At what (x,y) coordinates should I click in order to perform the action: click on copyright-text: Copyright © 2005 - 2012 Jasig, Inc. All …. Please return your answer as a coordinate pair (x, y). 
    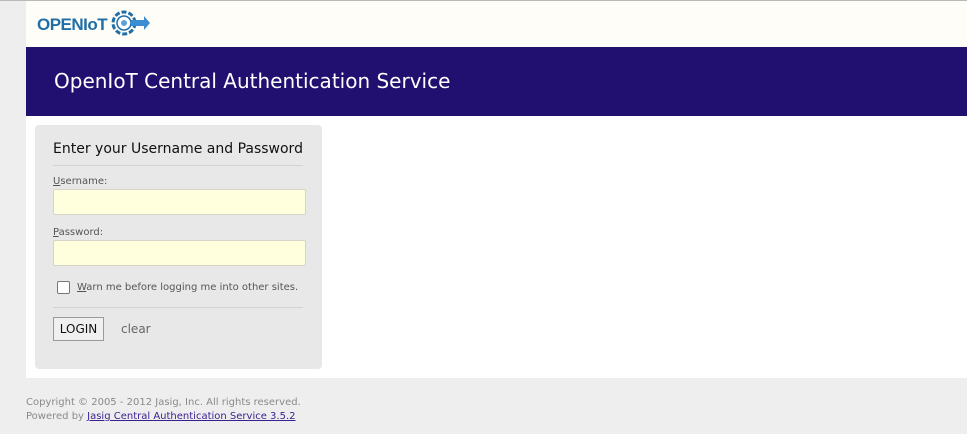
    Looking at the image, I should click on (163, 402).